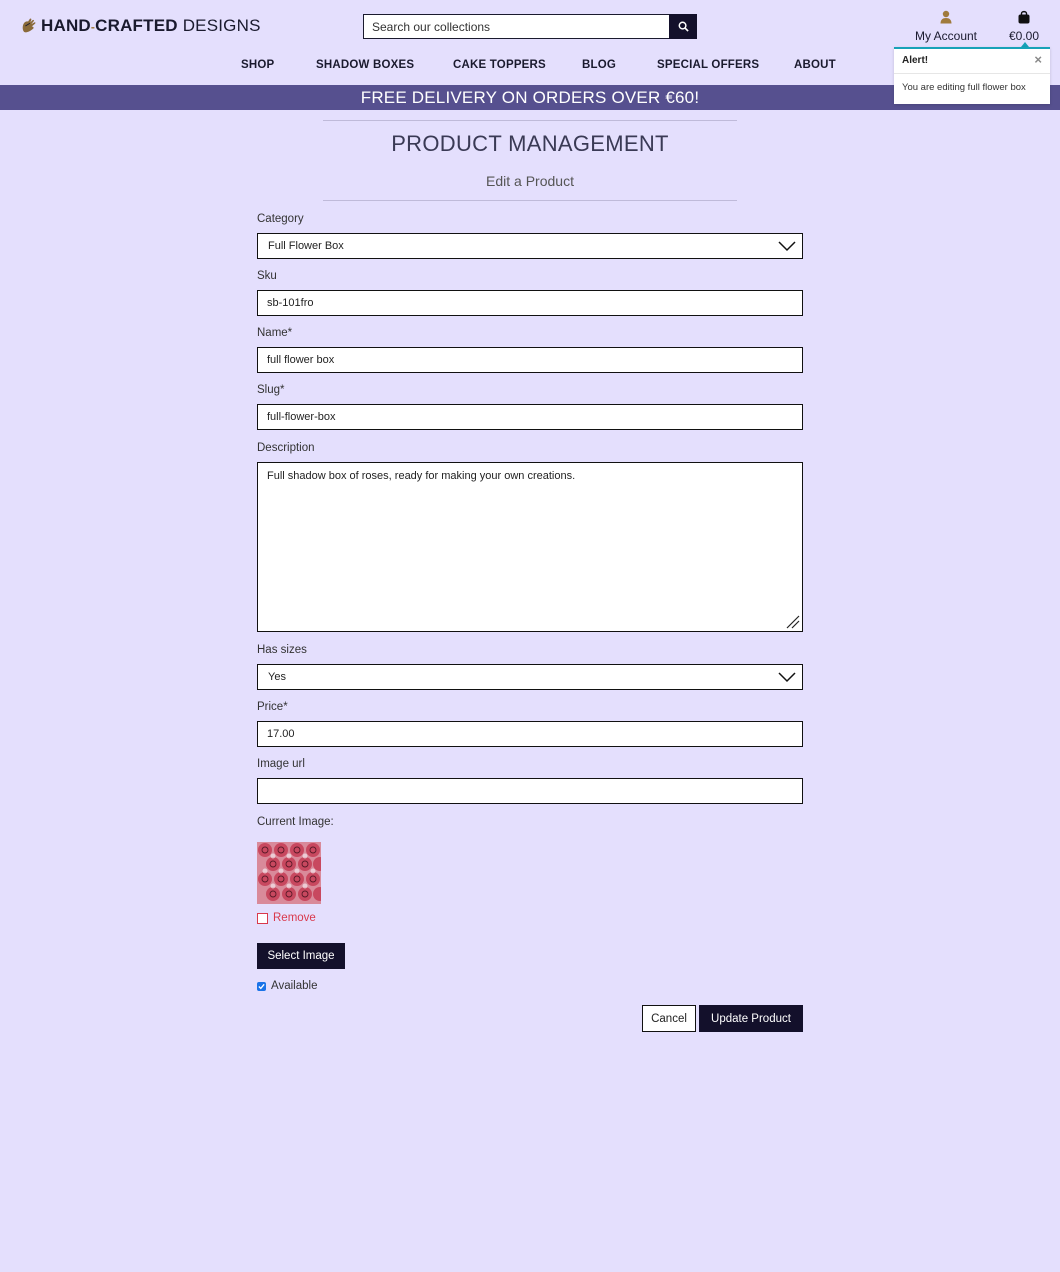 The width and height of the screenshot is (1060, 1272). I want to click on brand-logo: HAND-CRAFTED DESIGNS, so click(140, 26).